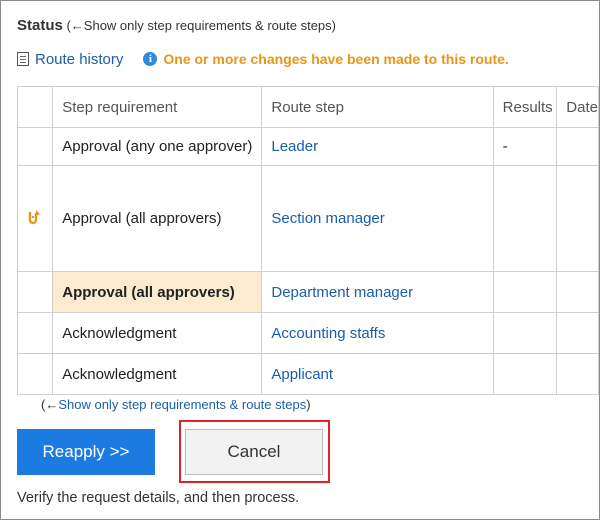 This screenshot has width=600, height=520. Describe the element at coordinates (308, 404) in the screenshot. I see `bottom-paren-close: )` at that location.